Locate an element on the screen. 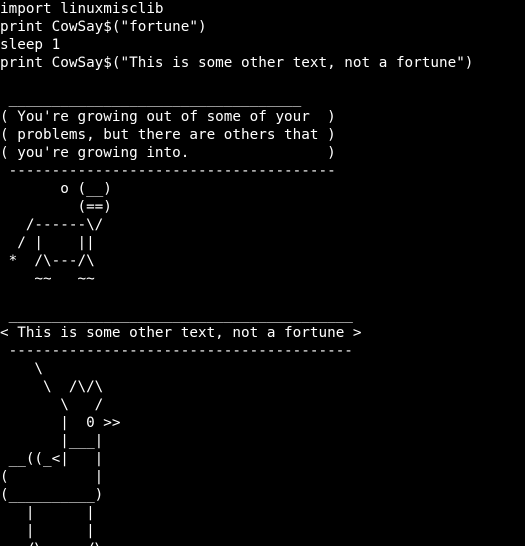  ascii-cow-line: * /\---/\ is located at coordinates (47, 261).